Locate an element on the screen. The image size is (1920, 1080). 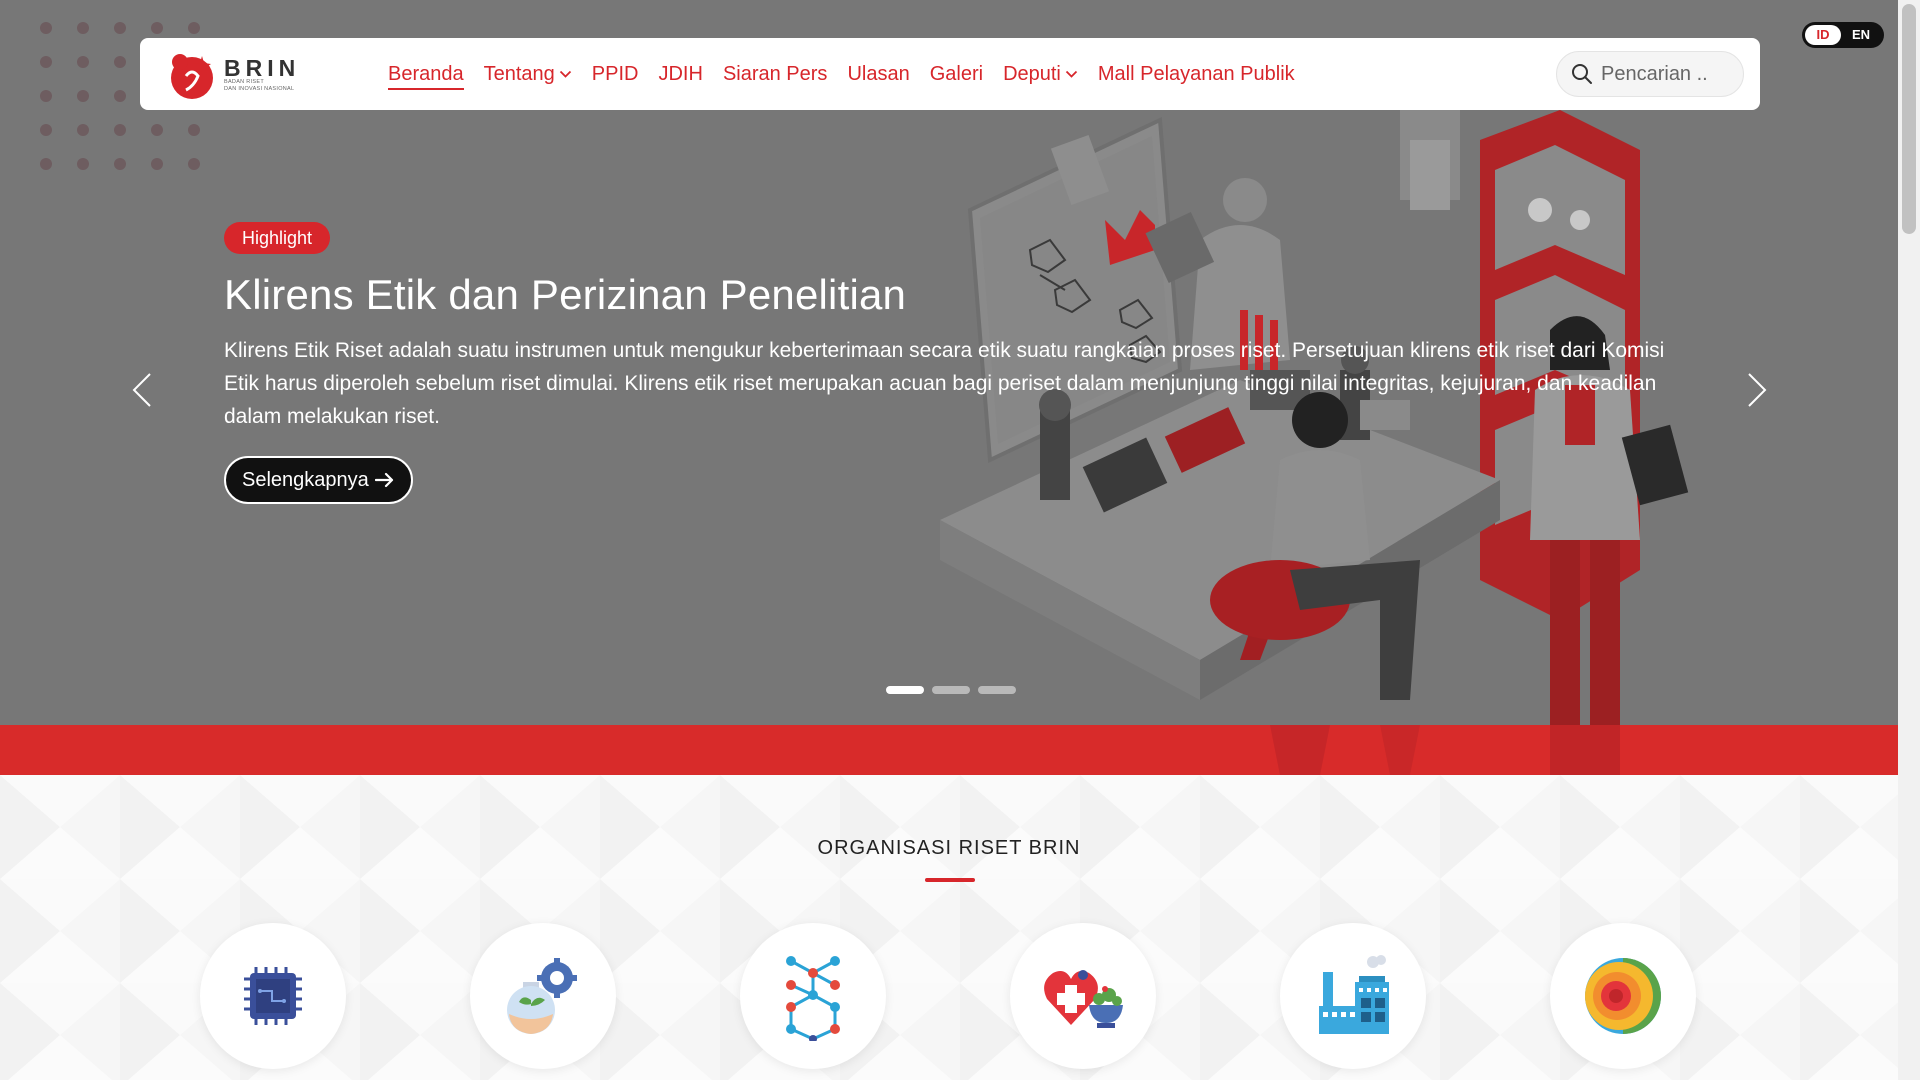
nav-item-ppid: PPID is located at coordinates (615, 74).